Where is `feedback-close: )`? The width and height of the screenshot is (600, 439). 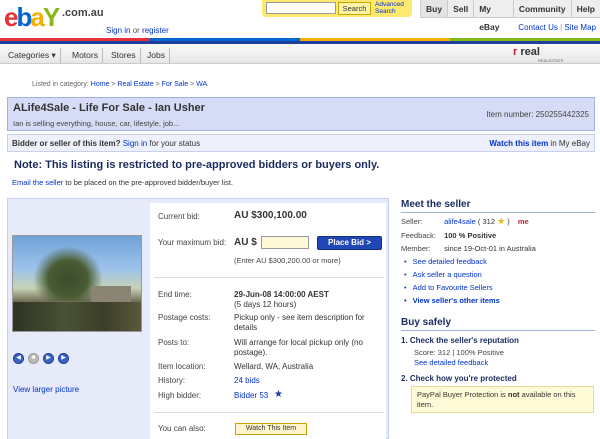
feedback-close: ) is located at coordinates (508, 221).